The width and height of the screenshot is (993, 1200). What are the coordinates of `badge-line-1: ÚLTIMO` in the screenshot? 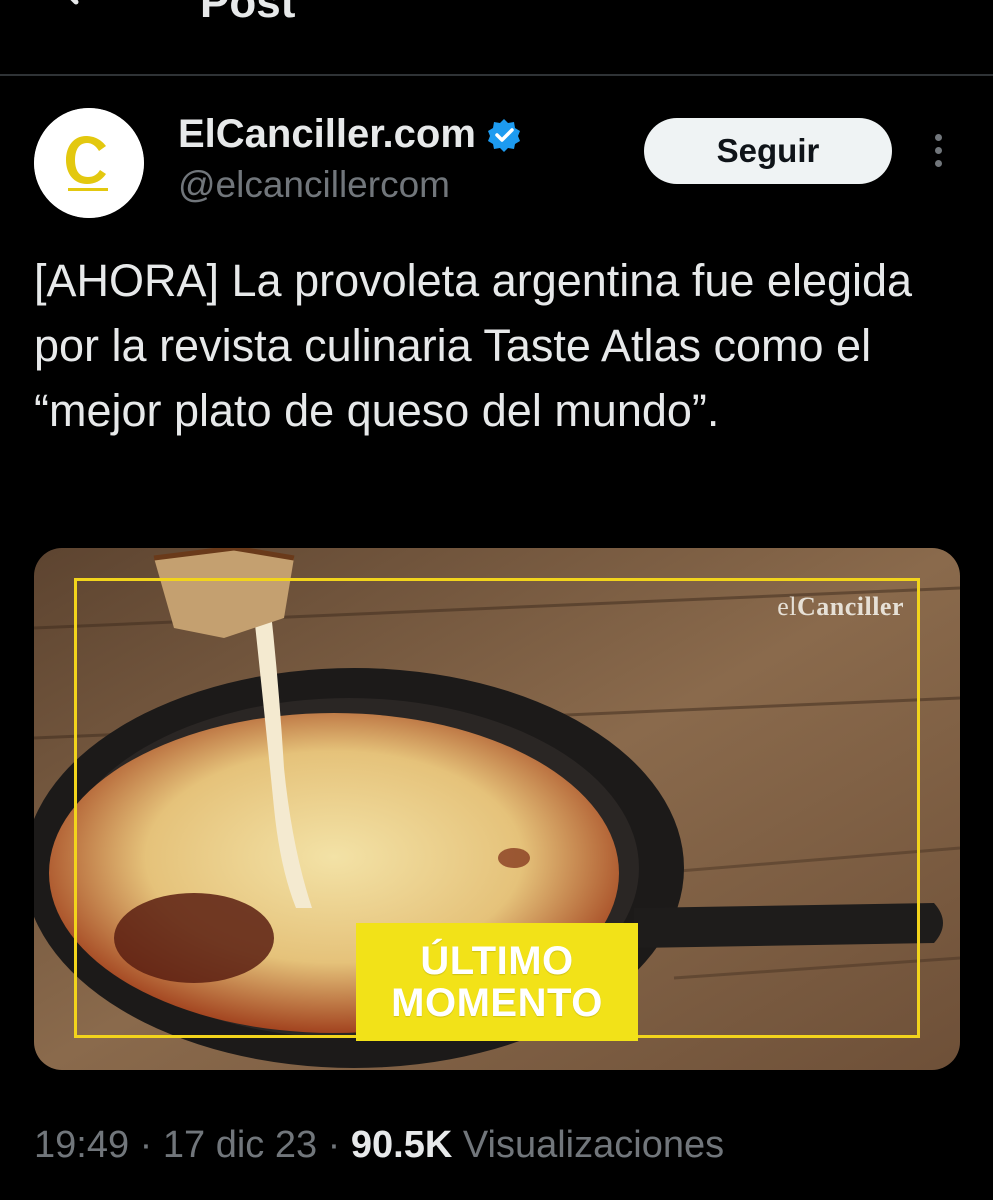 It's located at (497, 961).